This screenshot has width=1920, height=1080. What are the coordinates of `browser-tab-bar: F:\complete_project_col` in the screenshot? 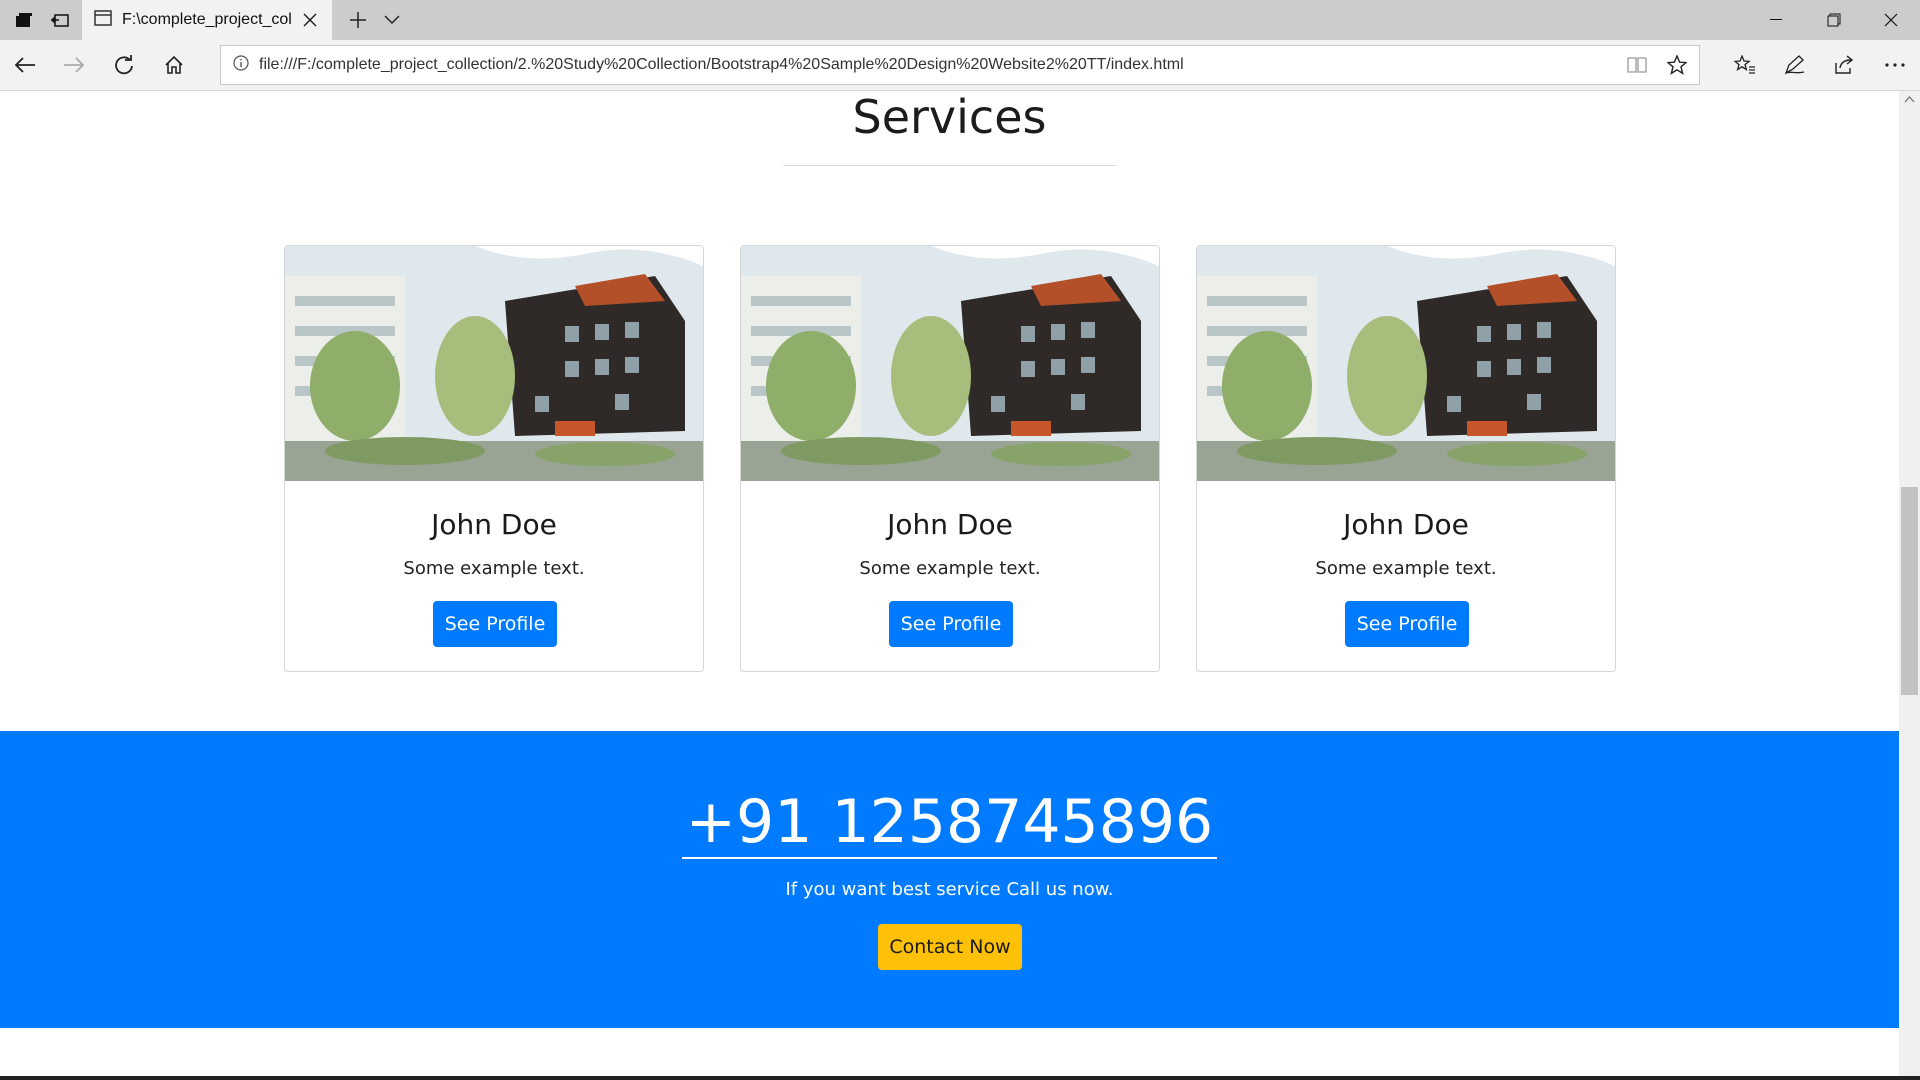 It's located at (960, 20).